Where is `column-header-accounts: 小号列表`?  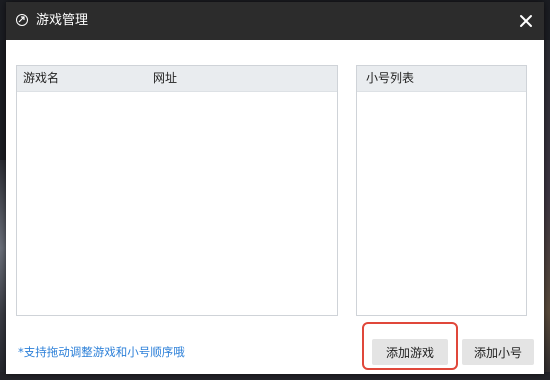 column-header-accounts: 小号列表 is located at coordinates (390, 78).